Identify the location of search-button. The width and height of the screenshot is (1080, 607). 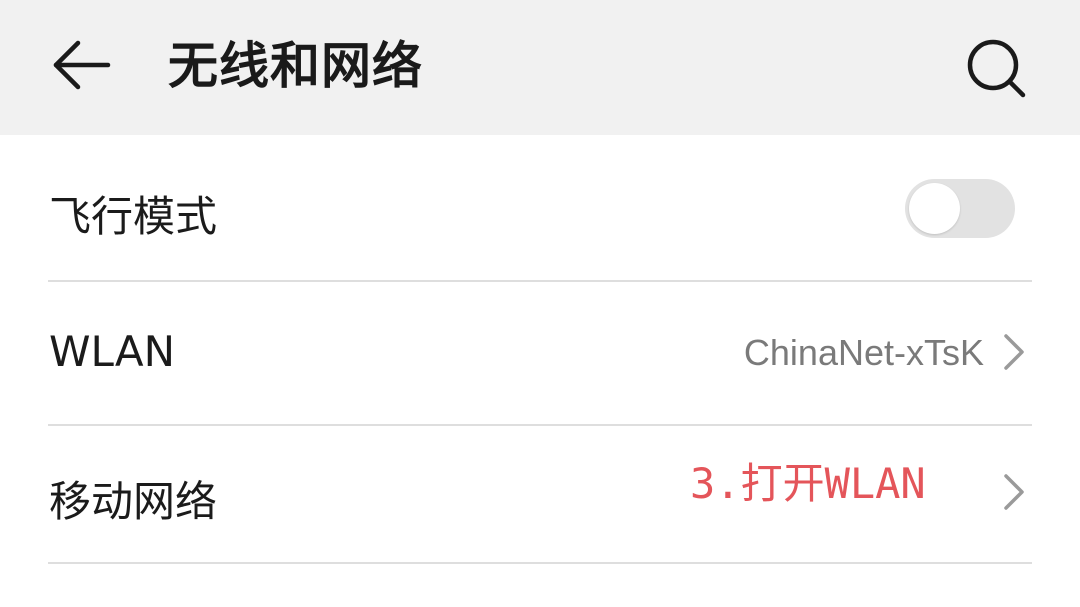
(996, 68).